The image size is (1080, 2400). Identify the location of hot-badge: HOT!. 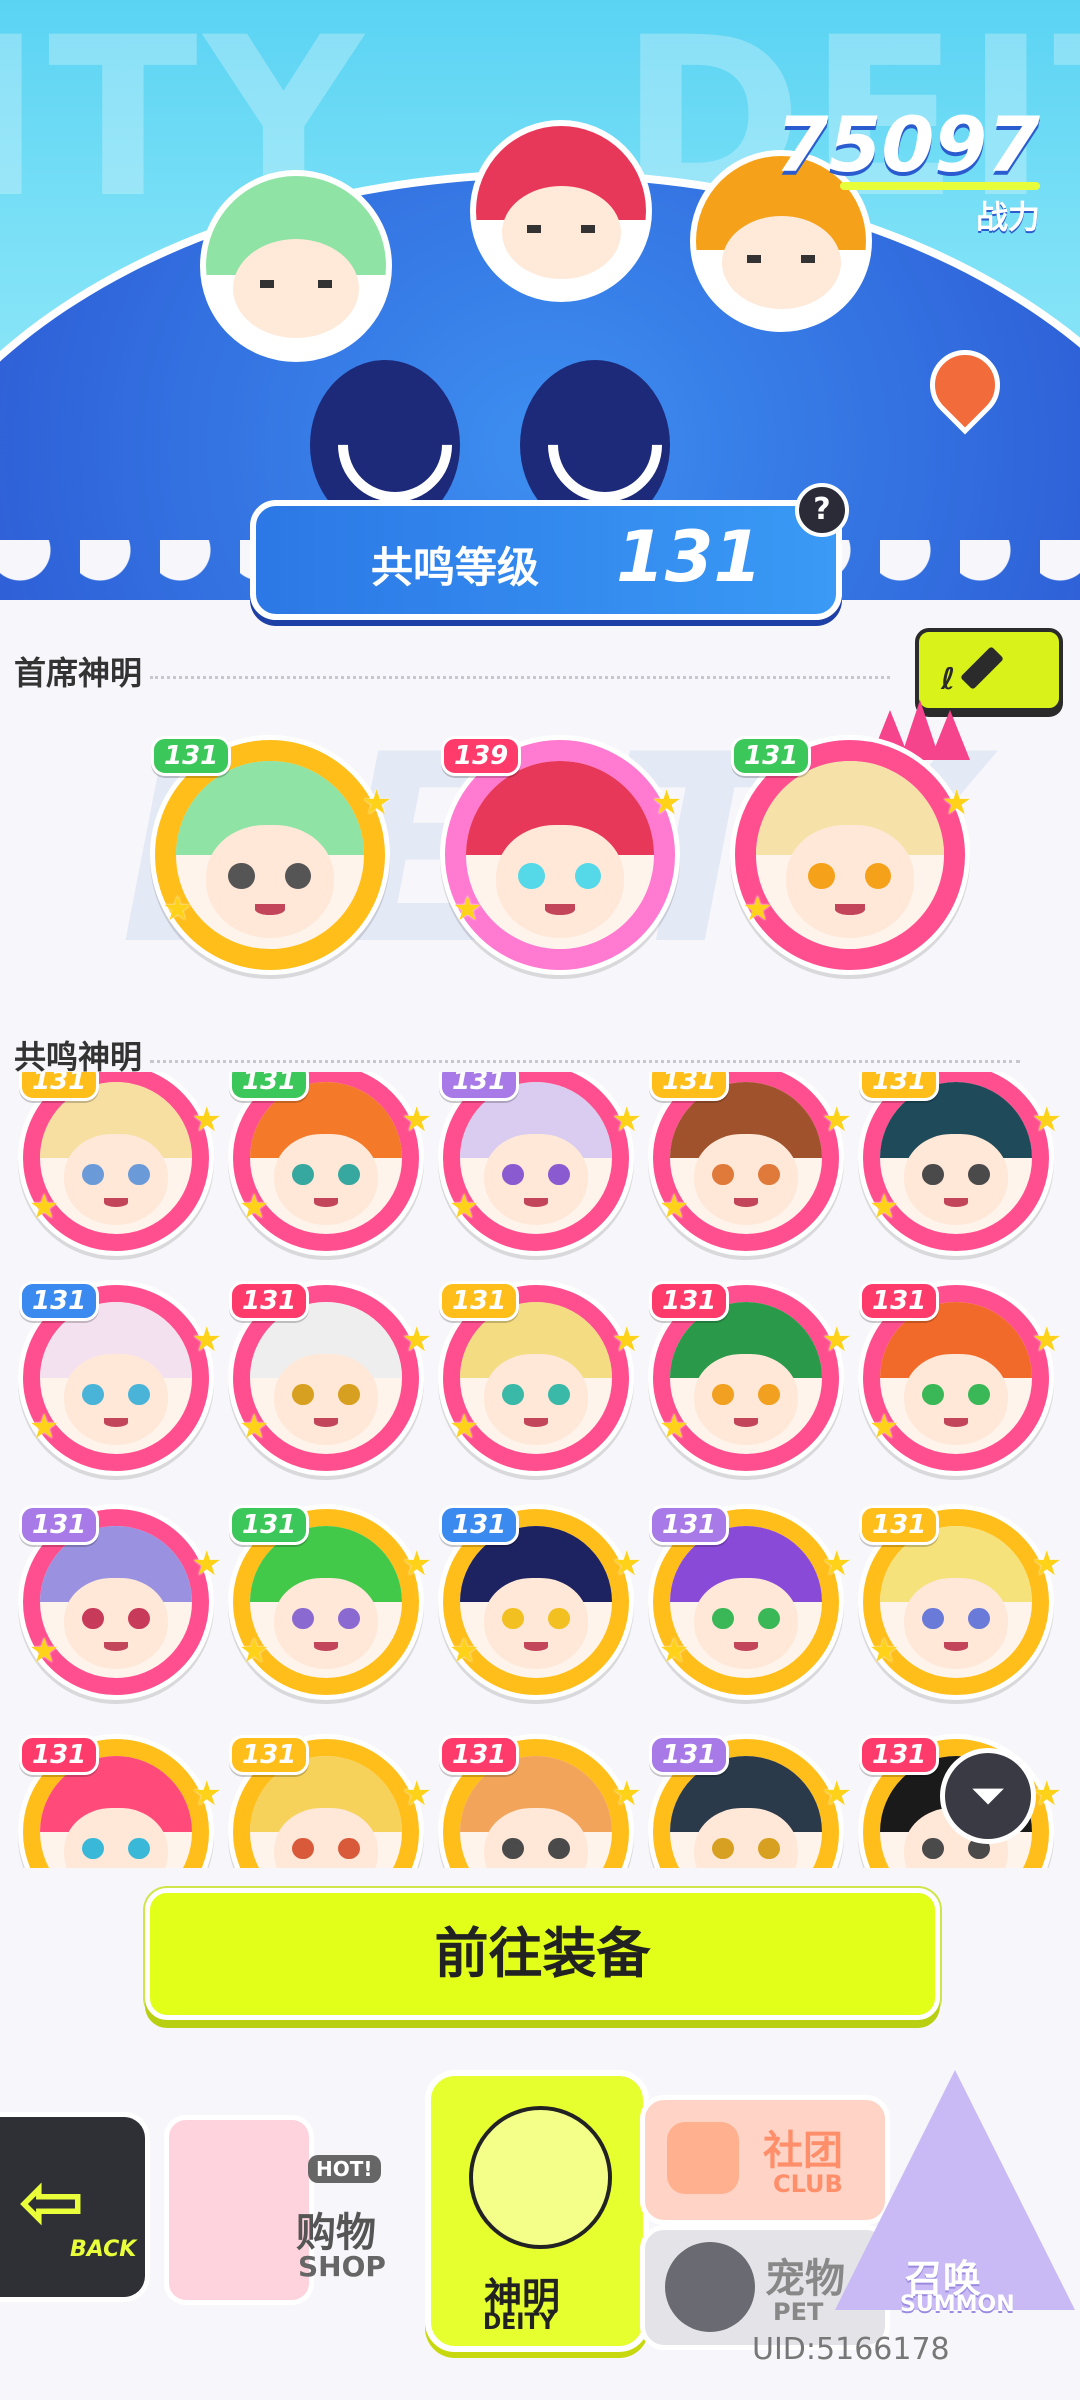
(344, 2169).